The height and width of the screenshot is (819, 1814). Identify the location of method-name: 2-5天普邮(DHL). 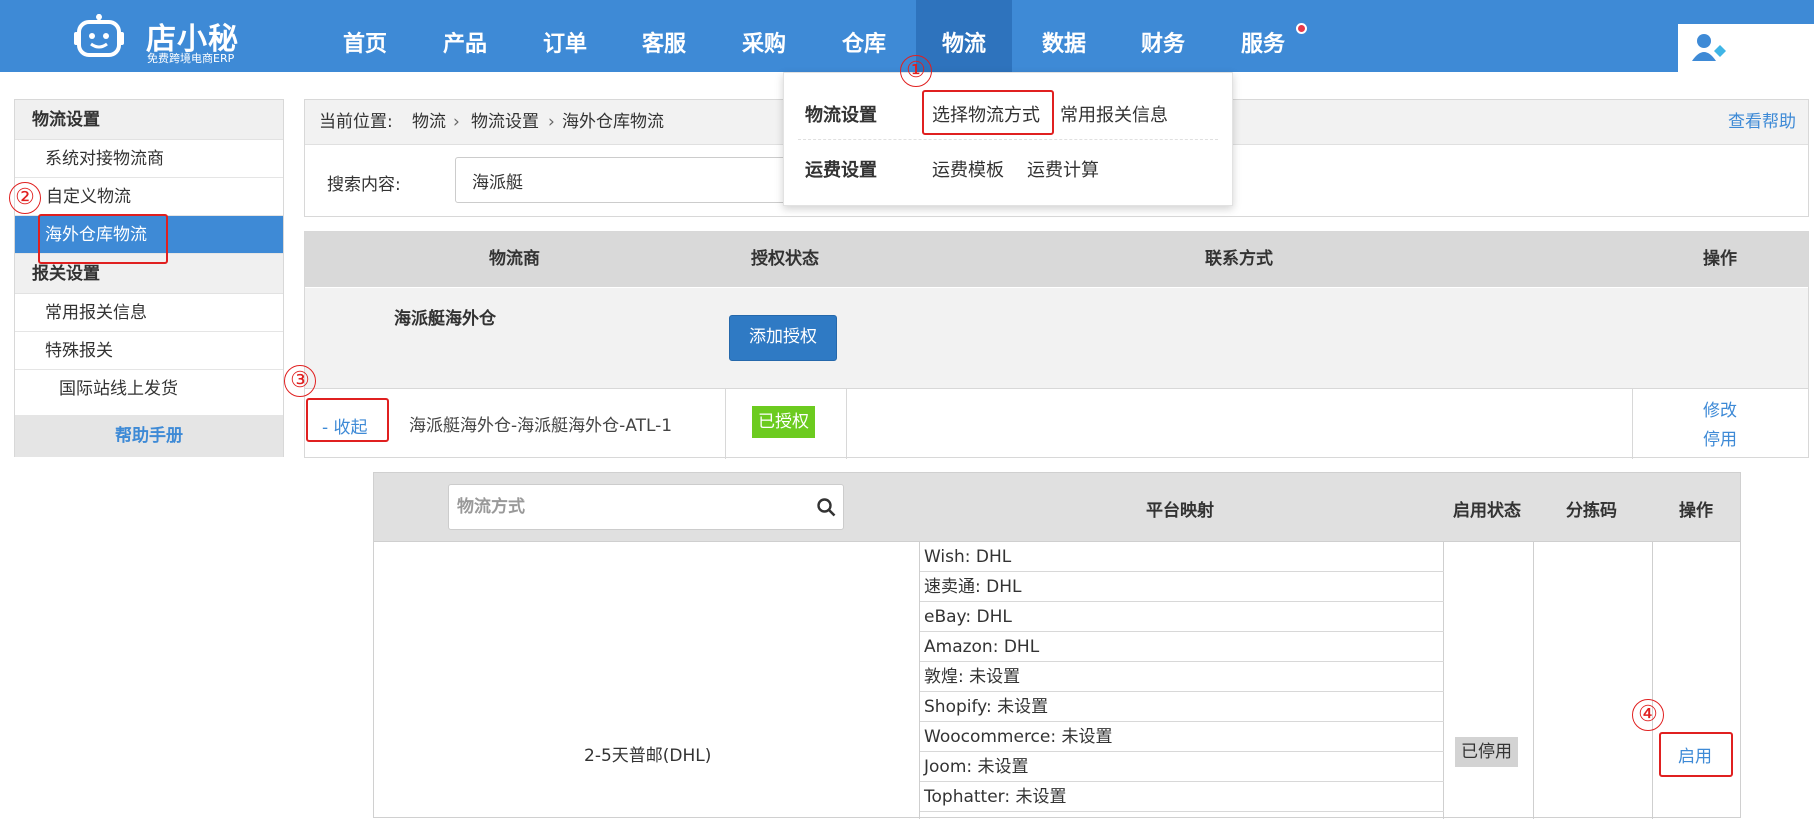
(648, 756).